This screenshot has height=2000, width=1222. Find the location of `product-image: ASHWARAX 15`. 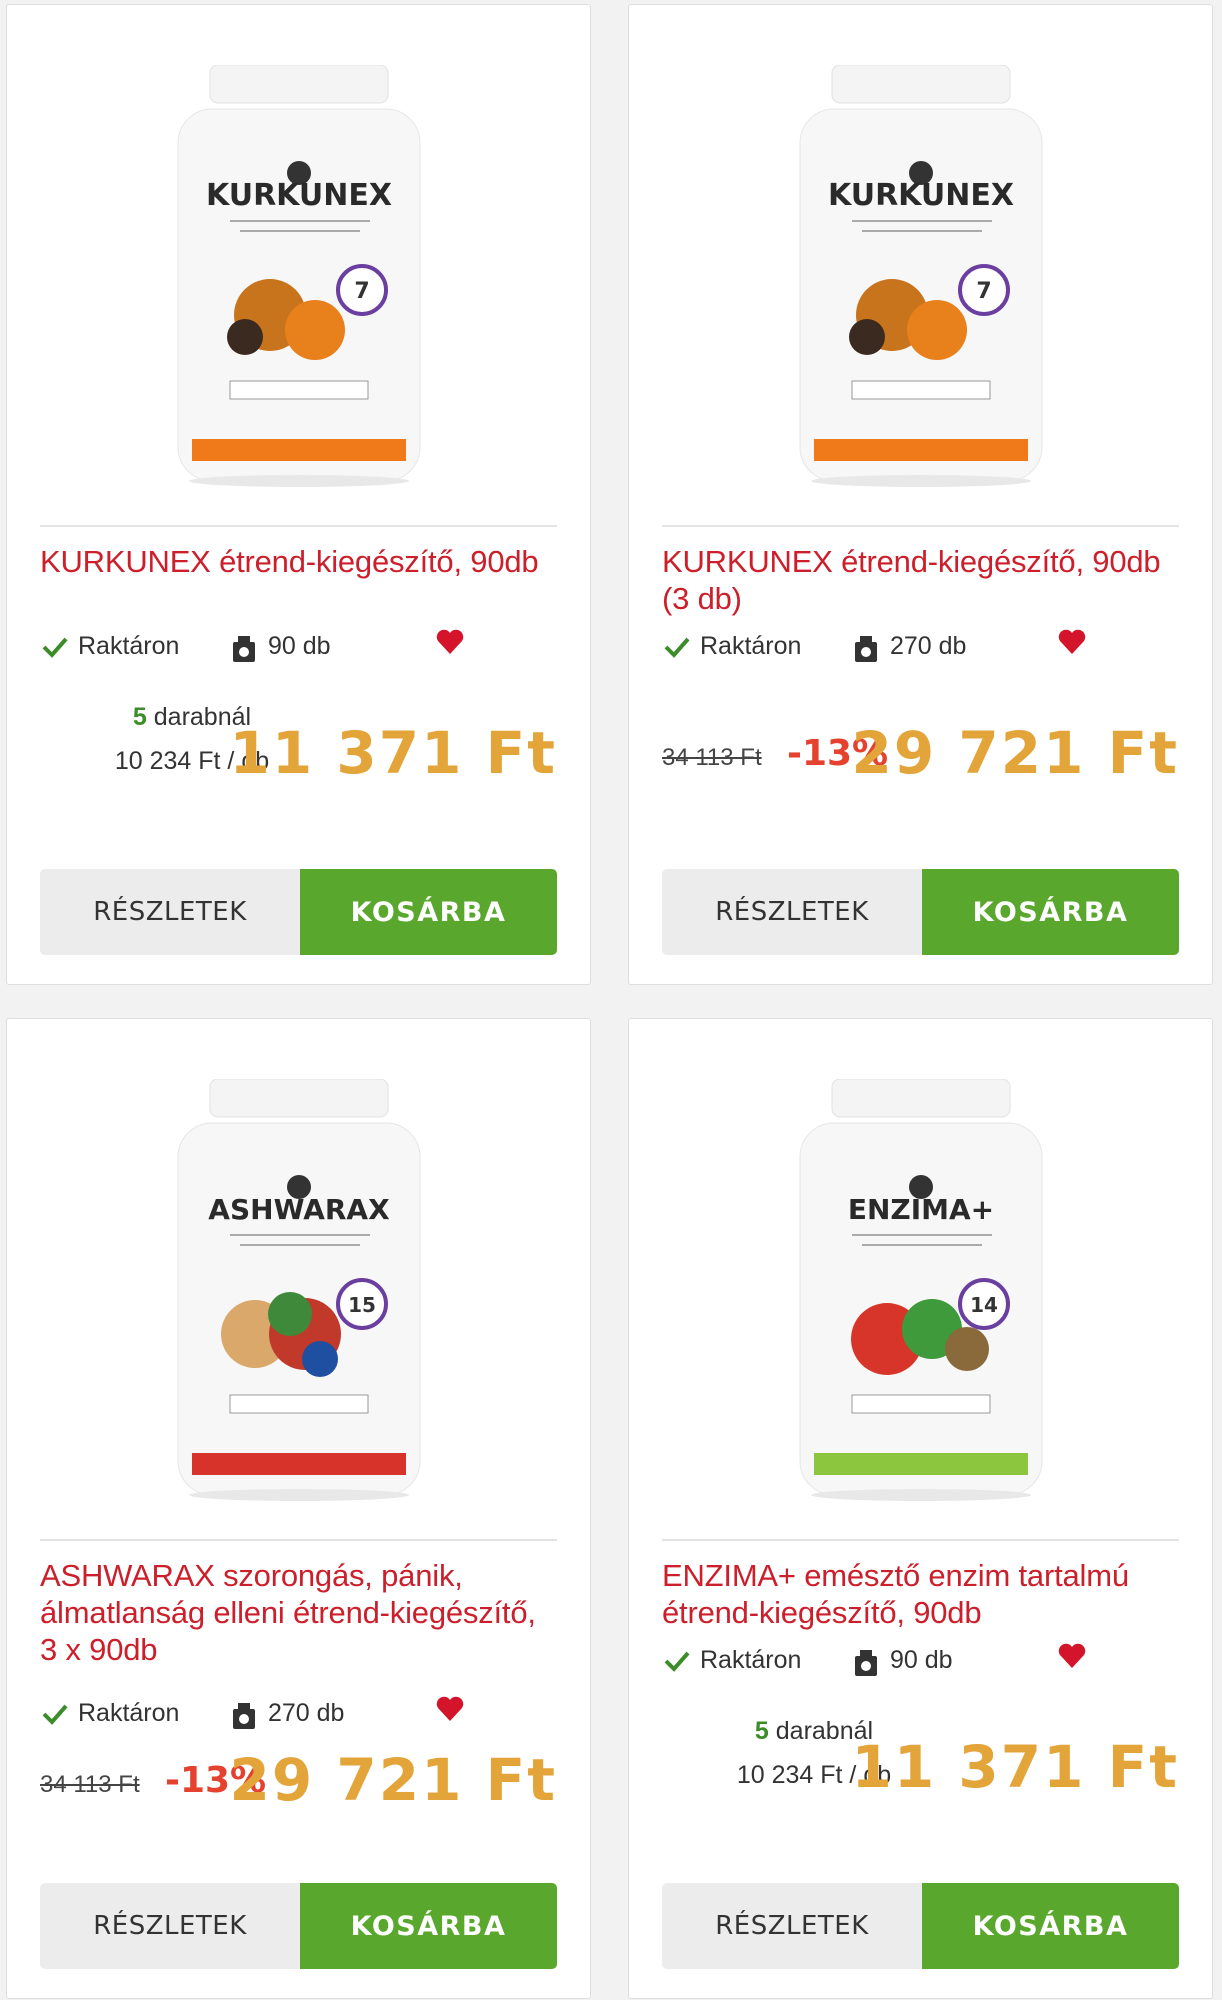

product-image: ASHWARAX 15 is located at coordinates (298, 1274).